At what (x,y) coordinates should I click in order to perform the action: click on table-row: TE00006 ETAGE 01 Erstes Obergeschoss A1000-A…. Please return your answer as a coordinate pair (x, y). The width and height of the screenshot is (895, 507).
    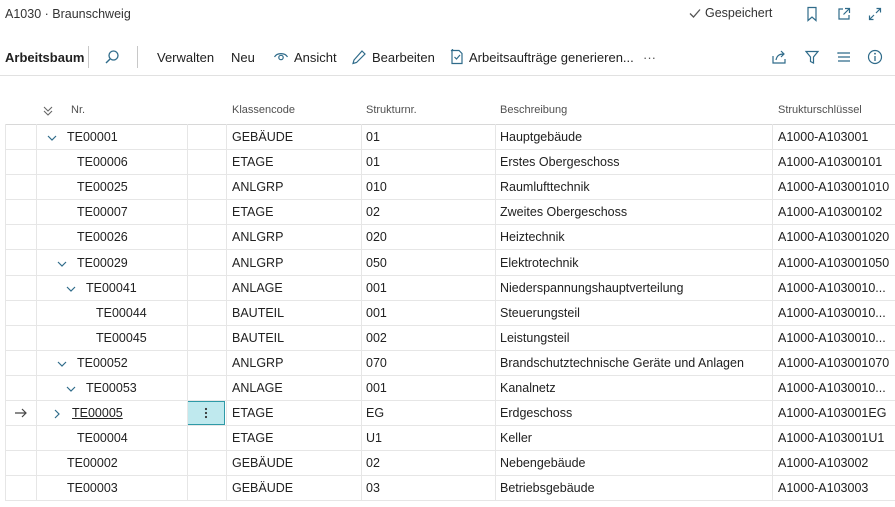
    Looking at the image, I should click on (450, 162).